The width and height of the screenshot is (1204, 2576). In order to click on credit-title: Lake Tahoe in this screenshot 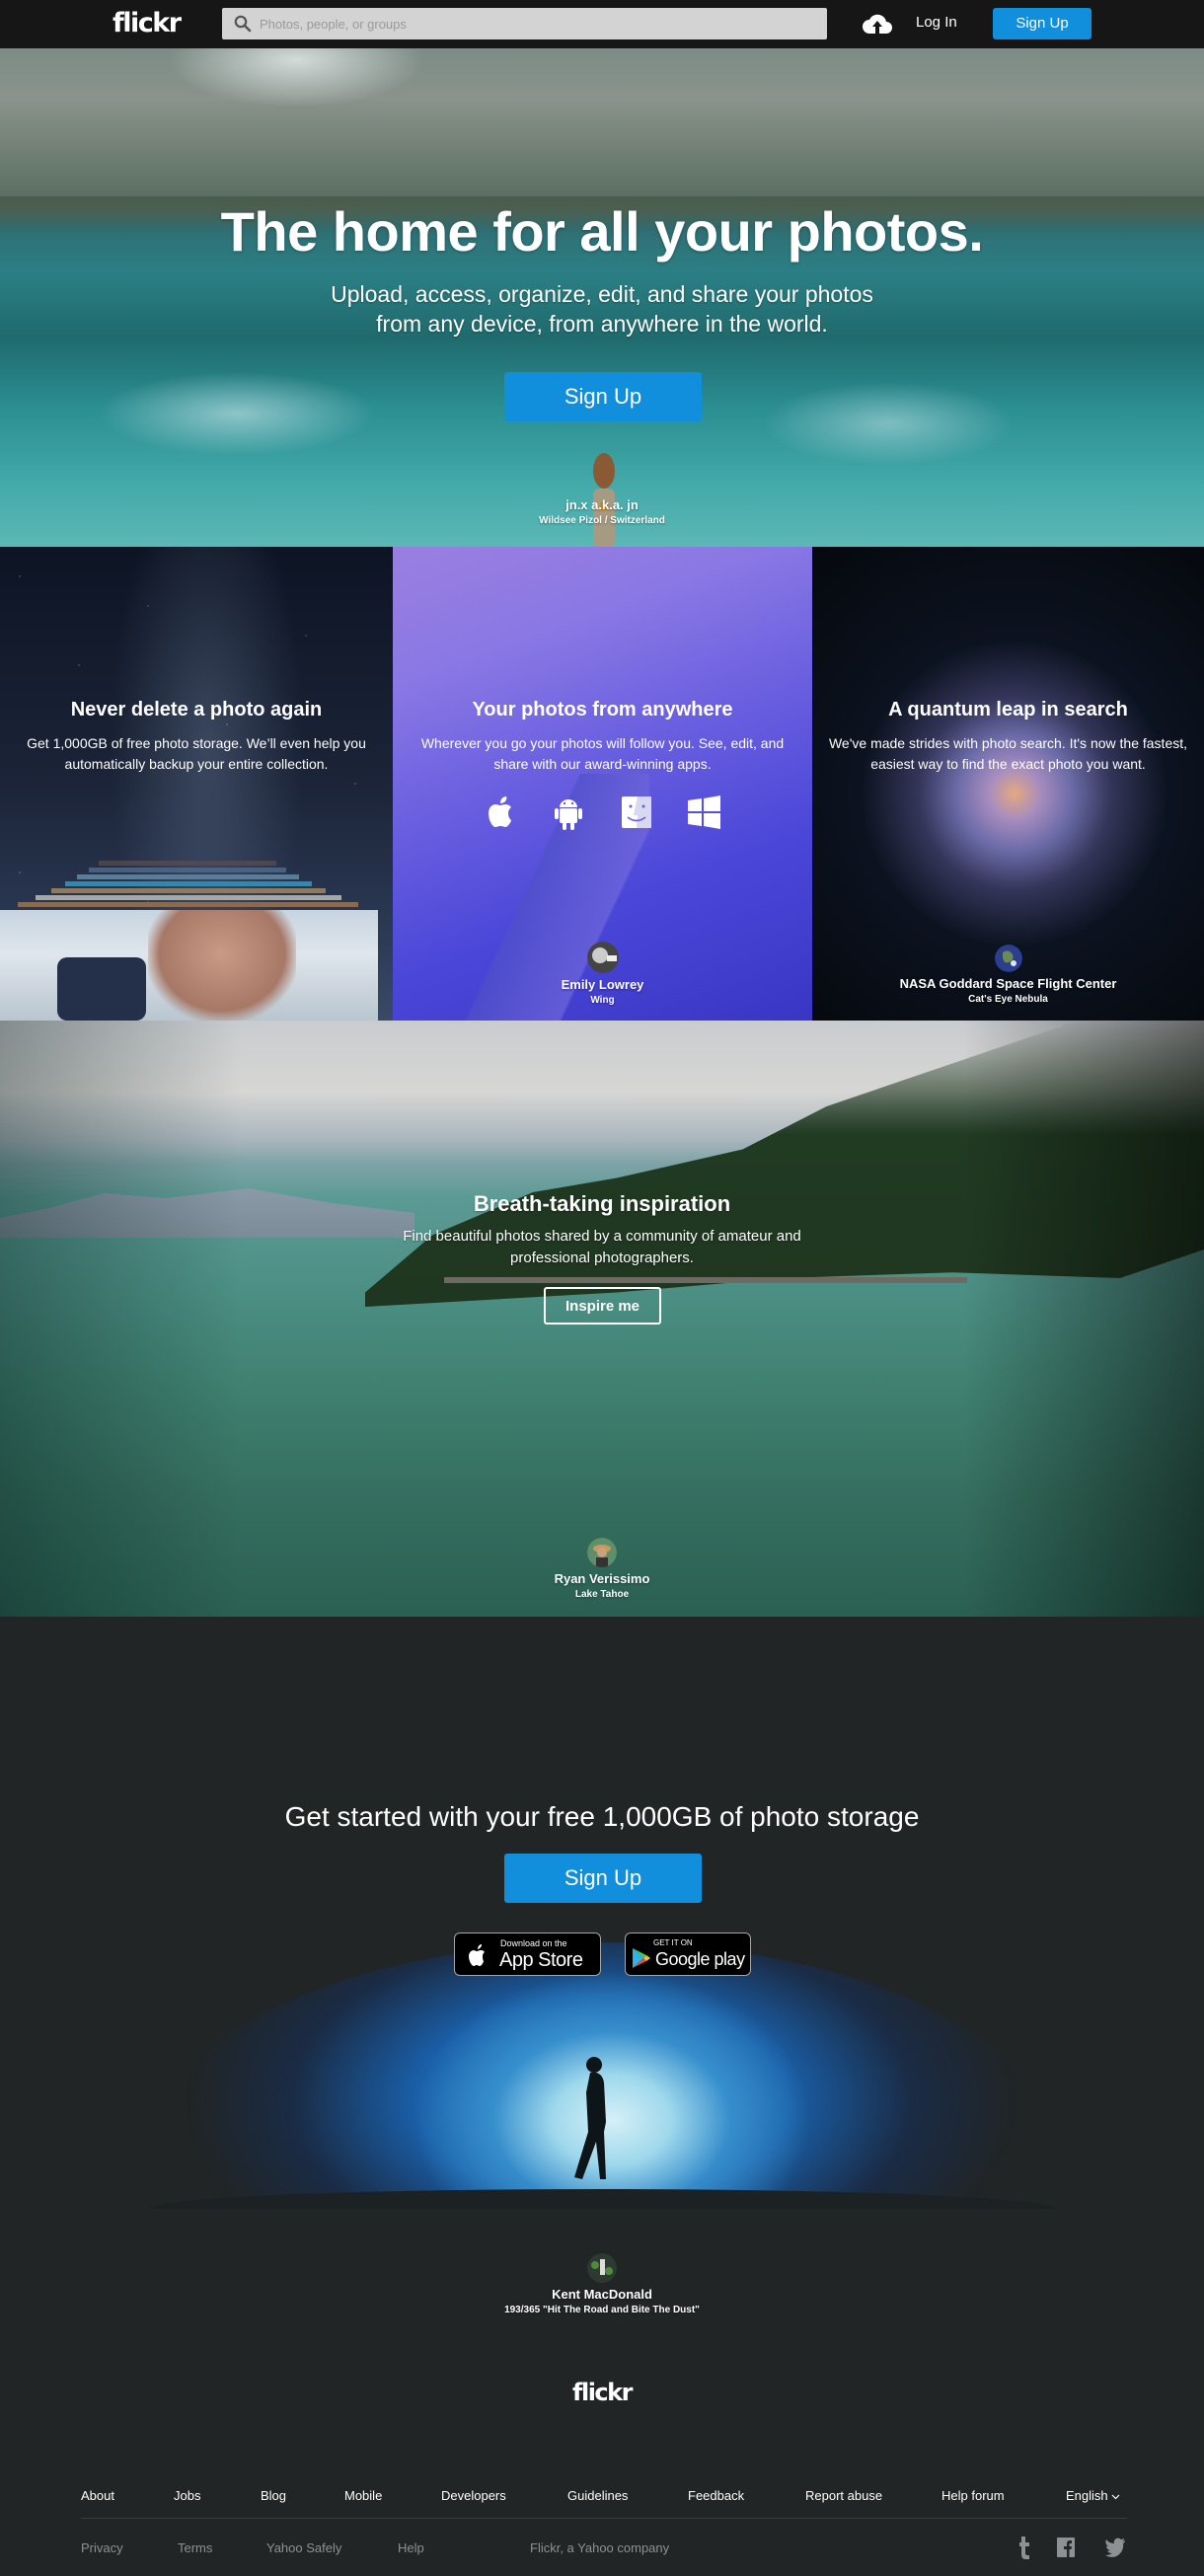, I will do `click(602, 1594)`.